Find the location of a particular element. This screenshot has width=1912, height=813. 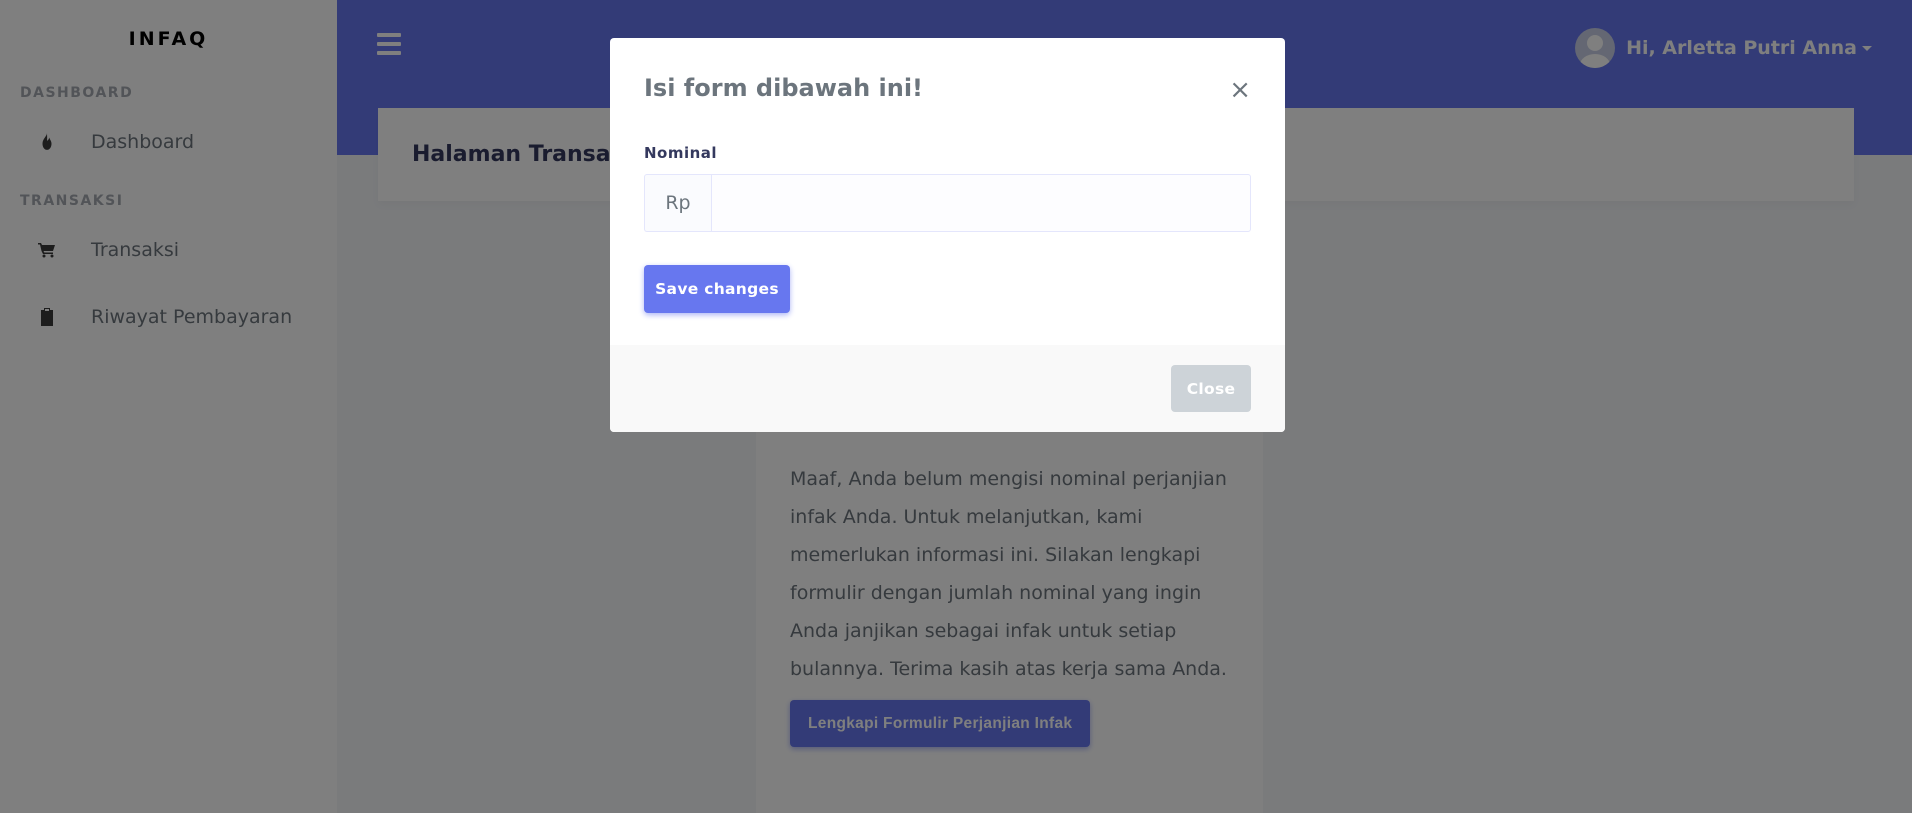

nominal-input is located at coordinates (981, 203).